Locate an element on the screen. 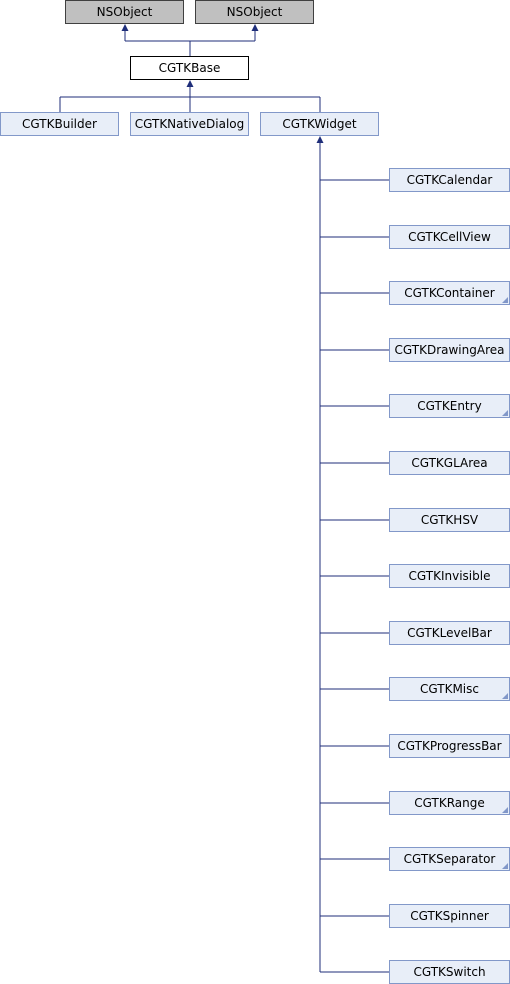 The height and width of the screenshot is (984, 510). nsobject-node-2: NSObject is located at coordinates (254, 12).